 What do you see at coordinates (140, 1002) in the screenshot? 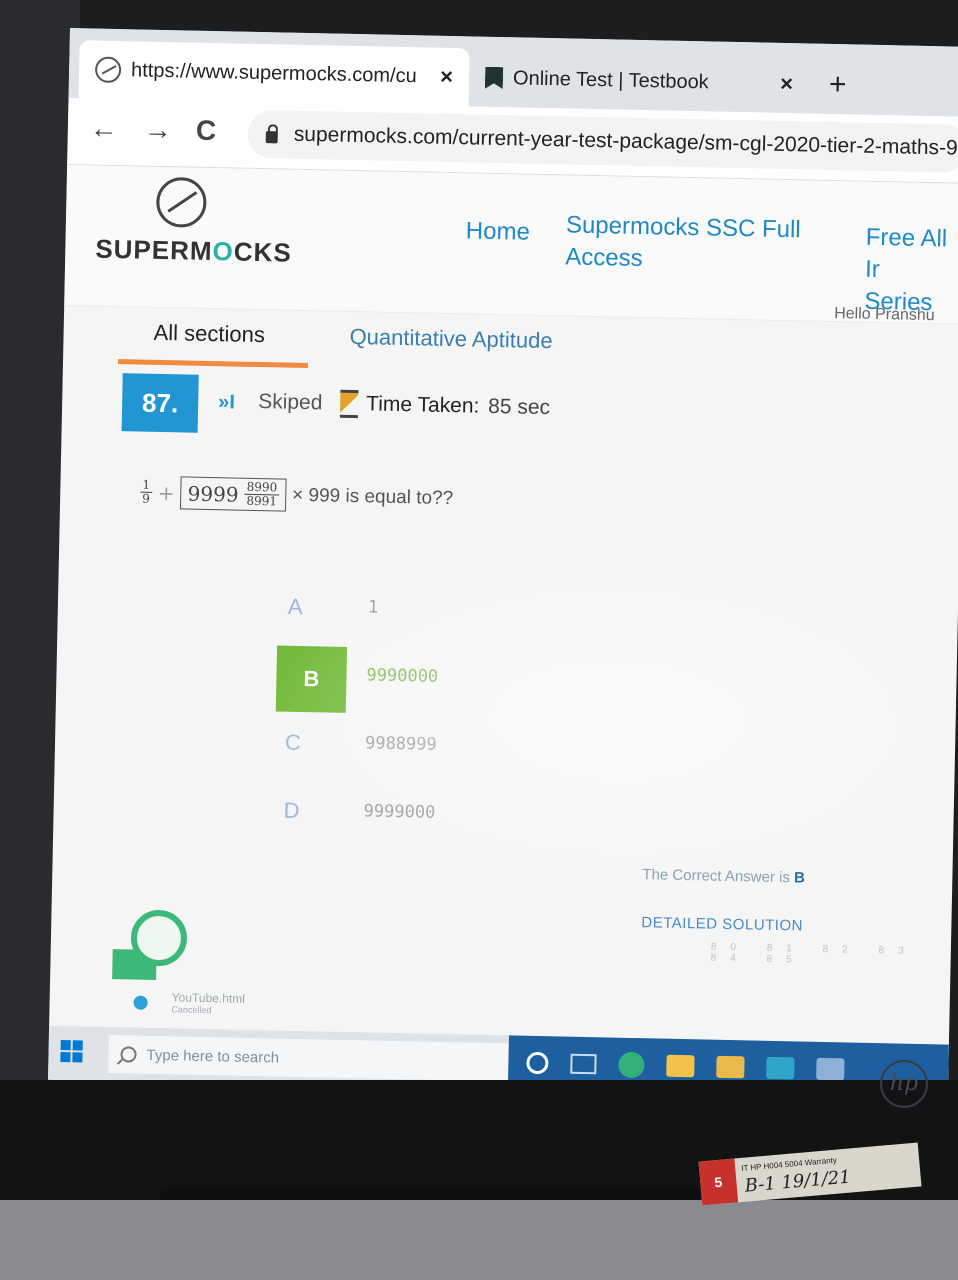
I see `edge-icon` at bounding box center [140, 1002].